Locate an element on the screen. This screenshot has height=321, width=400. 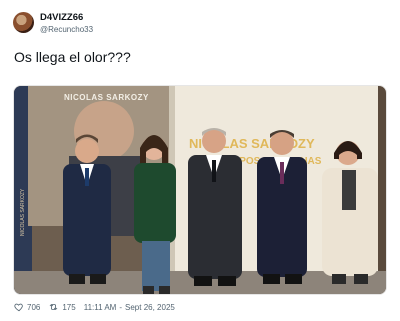
like-button: 706 is located at coordinates (27, 307).